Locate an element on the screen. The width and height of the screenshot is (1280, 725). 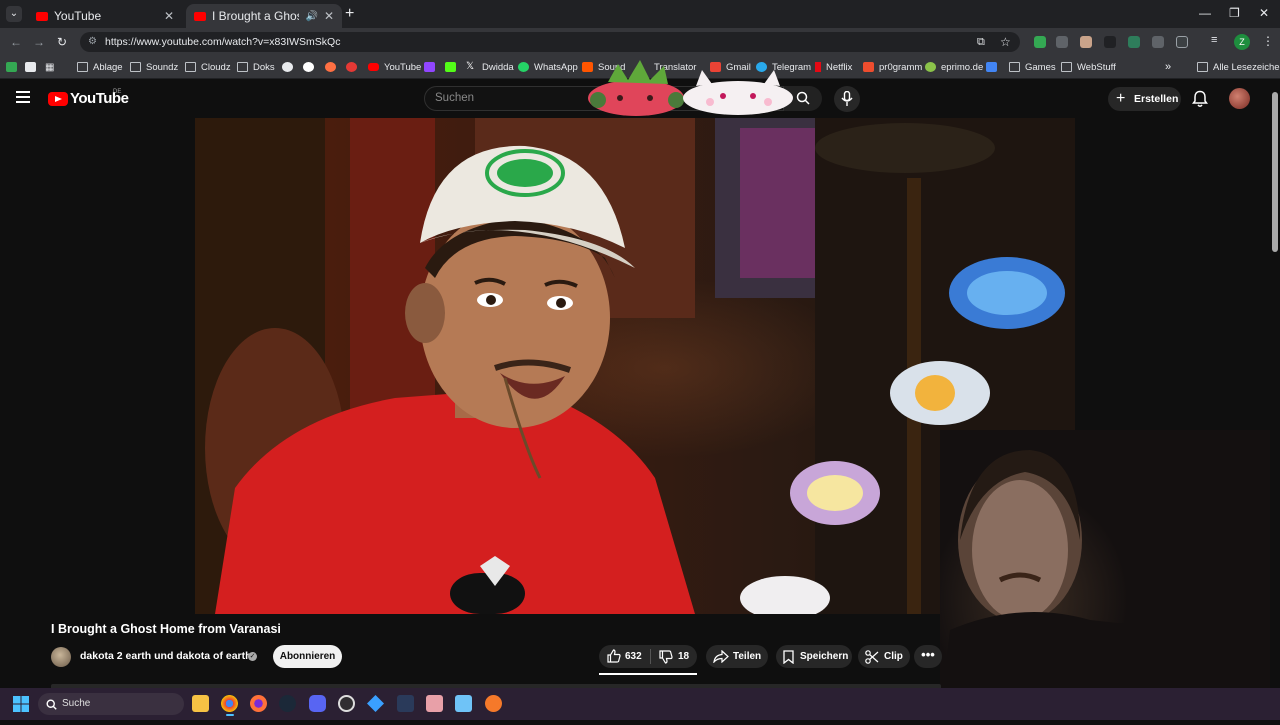
all-bookmarks: Alle Lesezeichen is located at coordinates (1238, 67).